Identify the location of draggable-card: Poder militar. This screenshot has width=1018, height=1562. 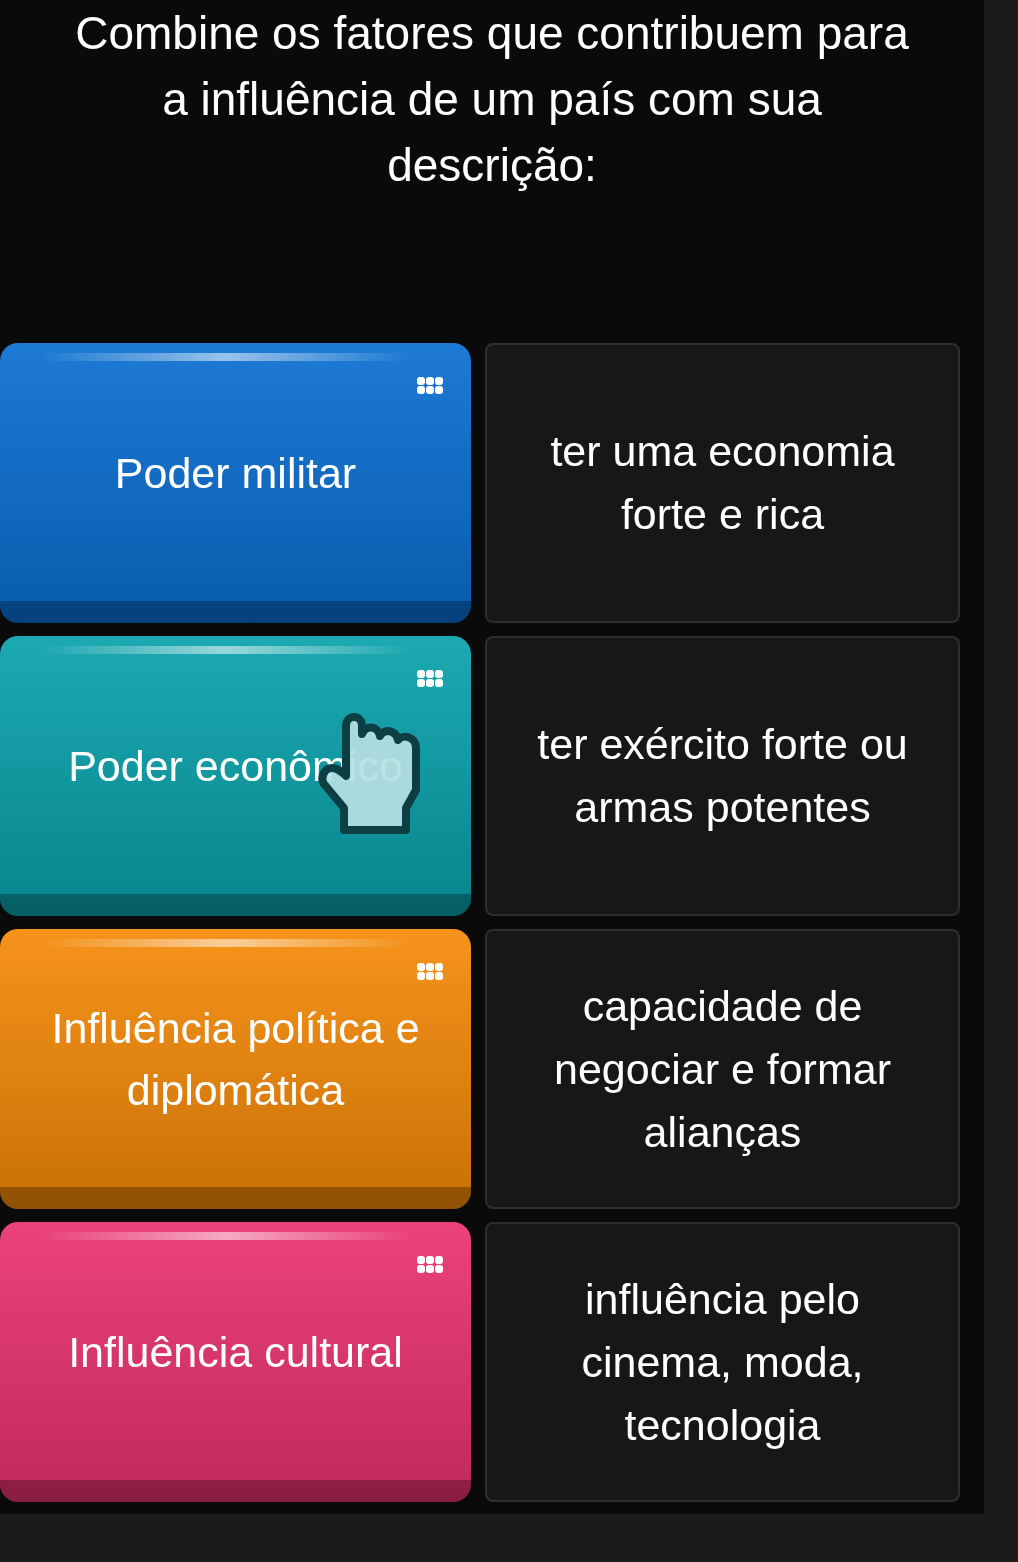
(235, 483).